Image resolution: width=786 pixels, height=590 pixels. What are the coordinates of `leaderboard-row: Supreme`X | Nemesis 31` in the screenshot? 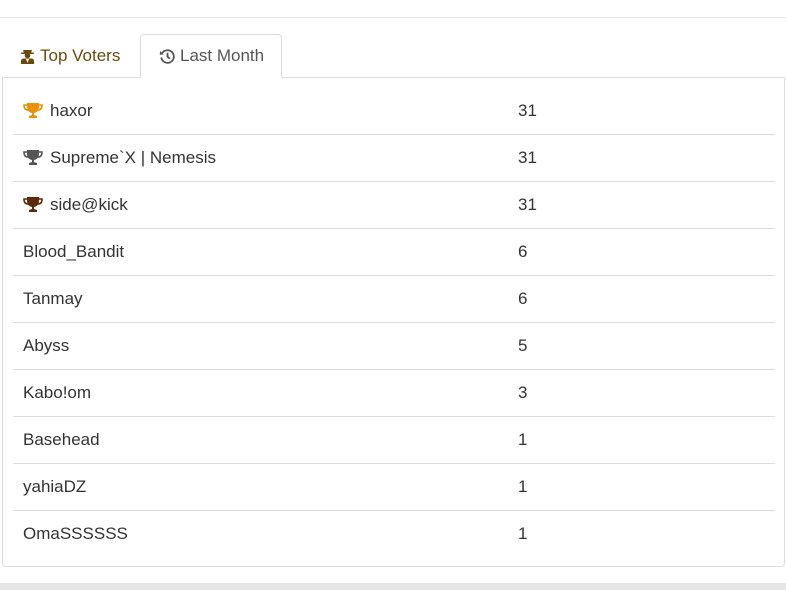 It's located at (394, 157).